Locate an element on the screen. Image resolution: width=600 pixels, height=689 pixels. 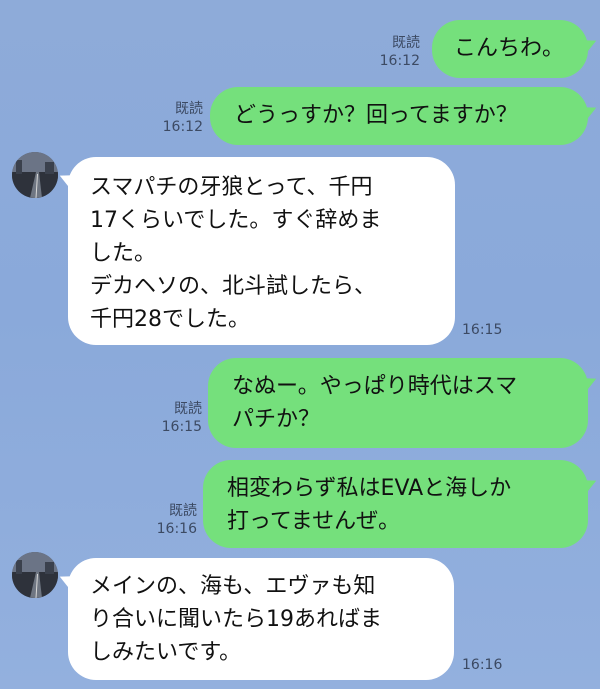
outgoing-message-bubble: こんちわ。 is located at coordinates (510, 49).